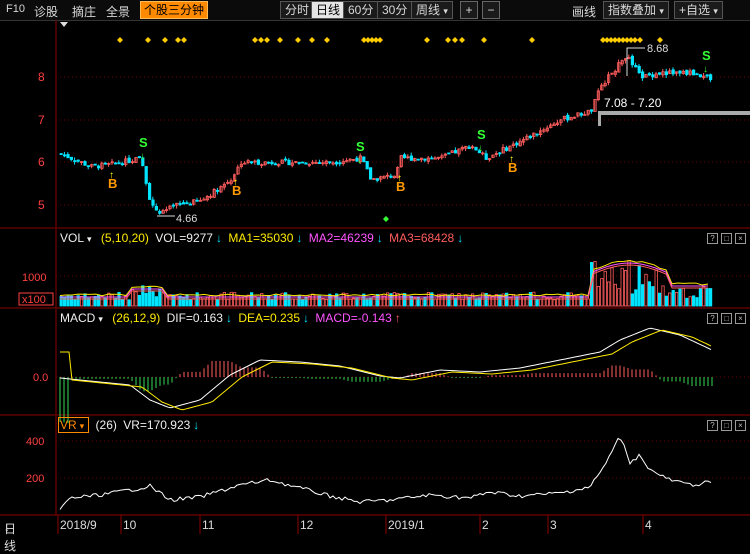 The height and width of the screenshot is (554, 750). Describe the element at coordinates (485, 525) in the screenshot. I see `date-label: 2` at that location.